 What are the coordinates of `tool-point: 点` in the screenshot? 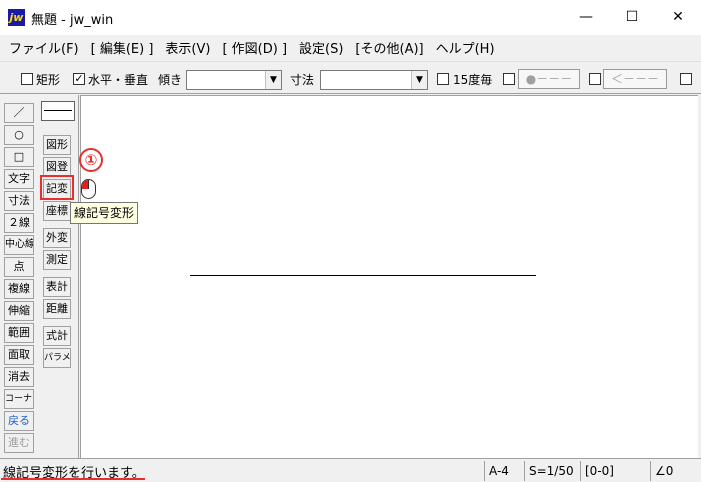 It's located at (19, 267).